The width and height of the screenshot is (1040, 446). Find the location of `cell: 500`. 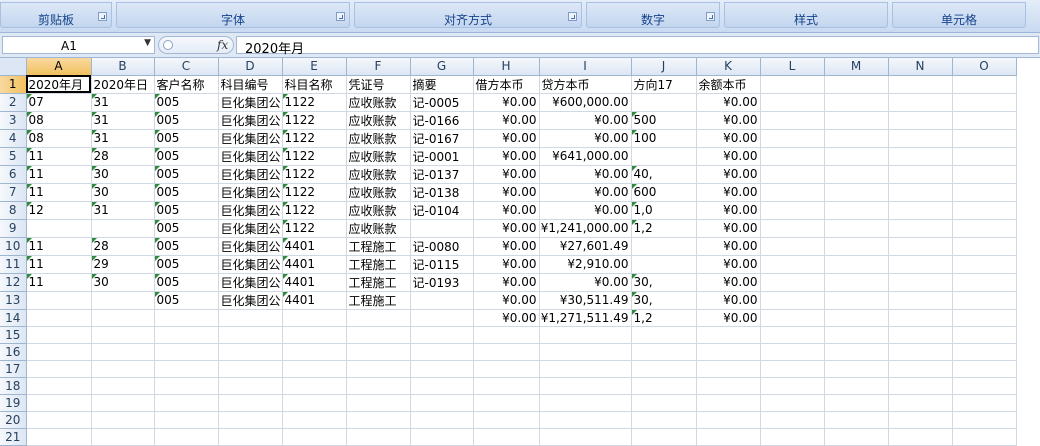

cell: 500 is located at coordinates (664, 120).